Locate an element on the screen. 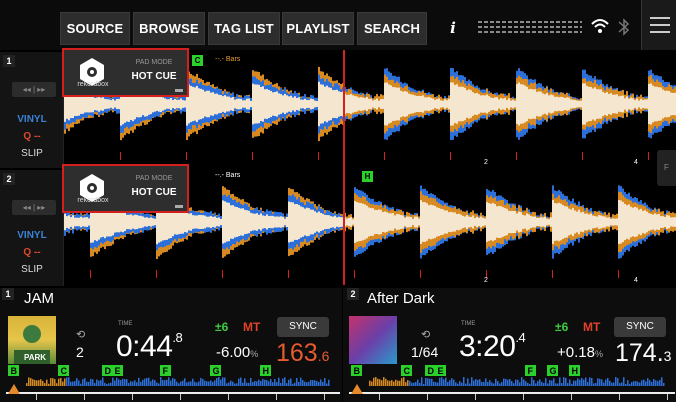 The image size is (676, 402). deck1-sync-button: SYNC is located at coordinates (303, 327).